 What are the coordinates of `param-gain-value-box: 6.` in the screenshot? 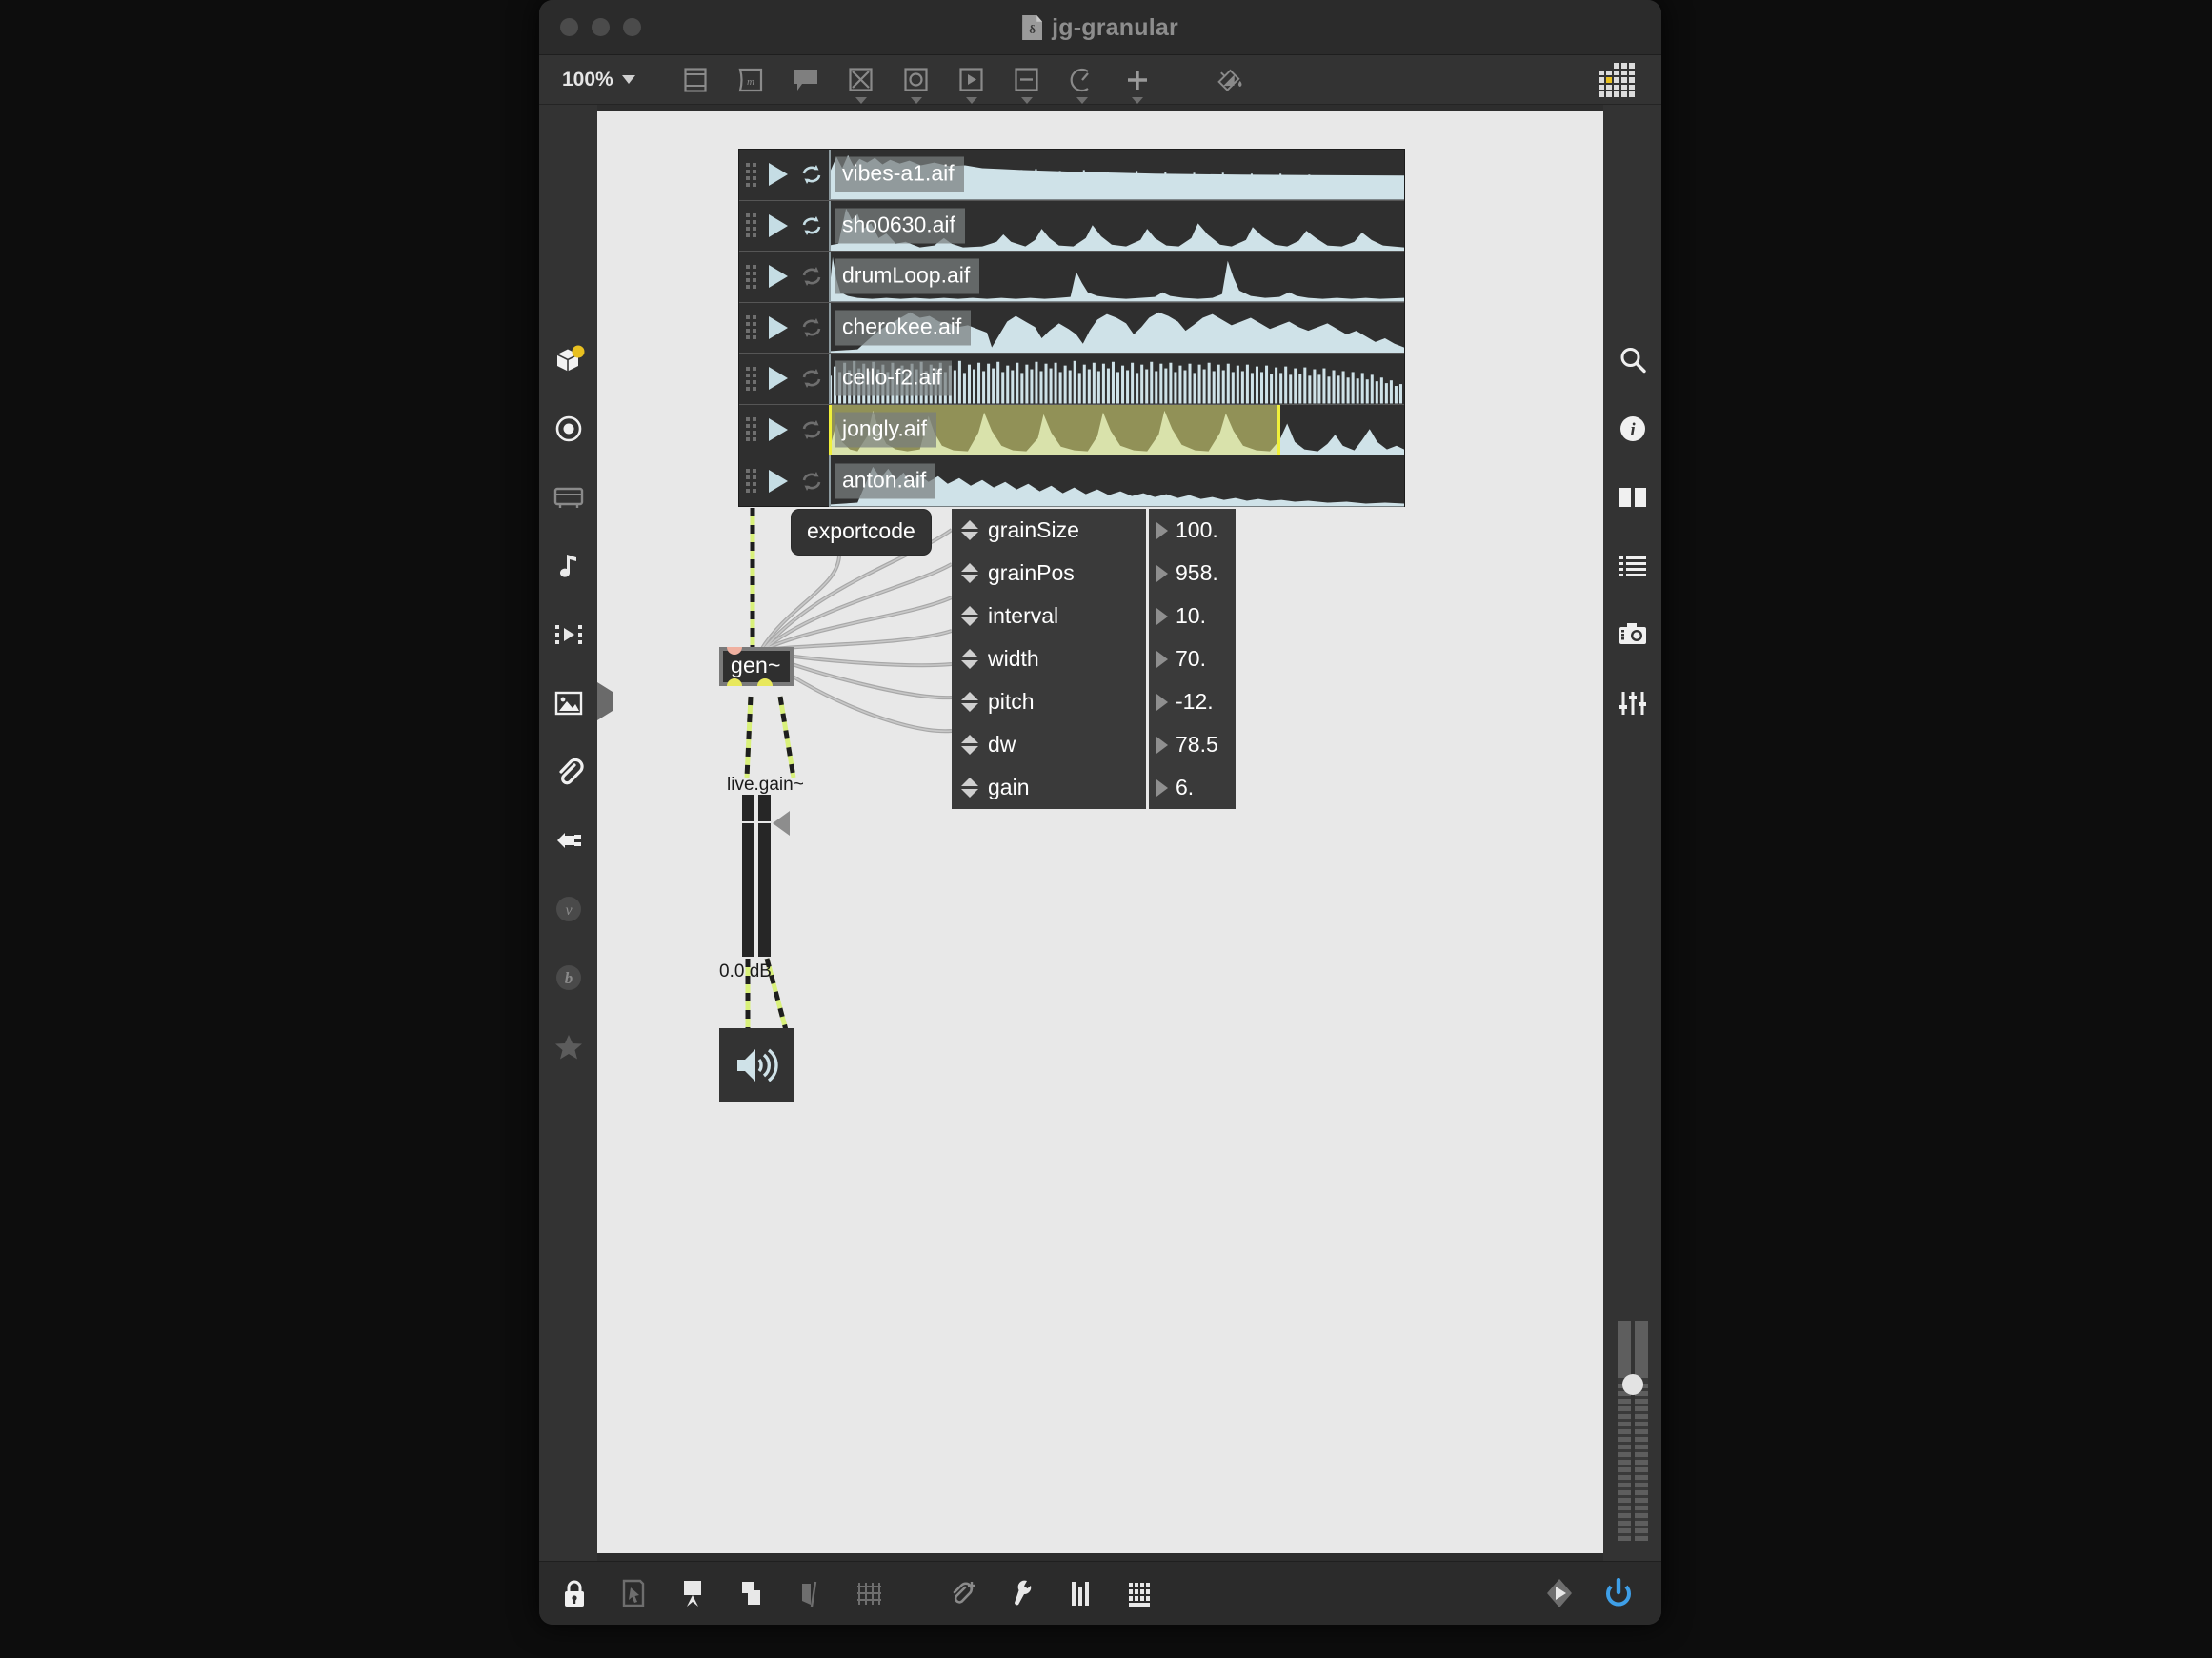 It's located at (1191, 787).